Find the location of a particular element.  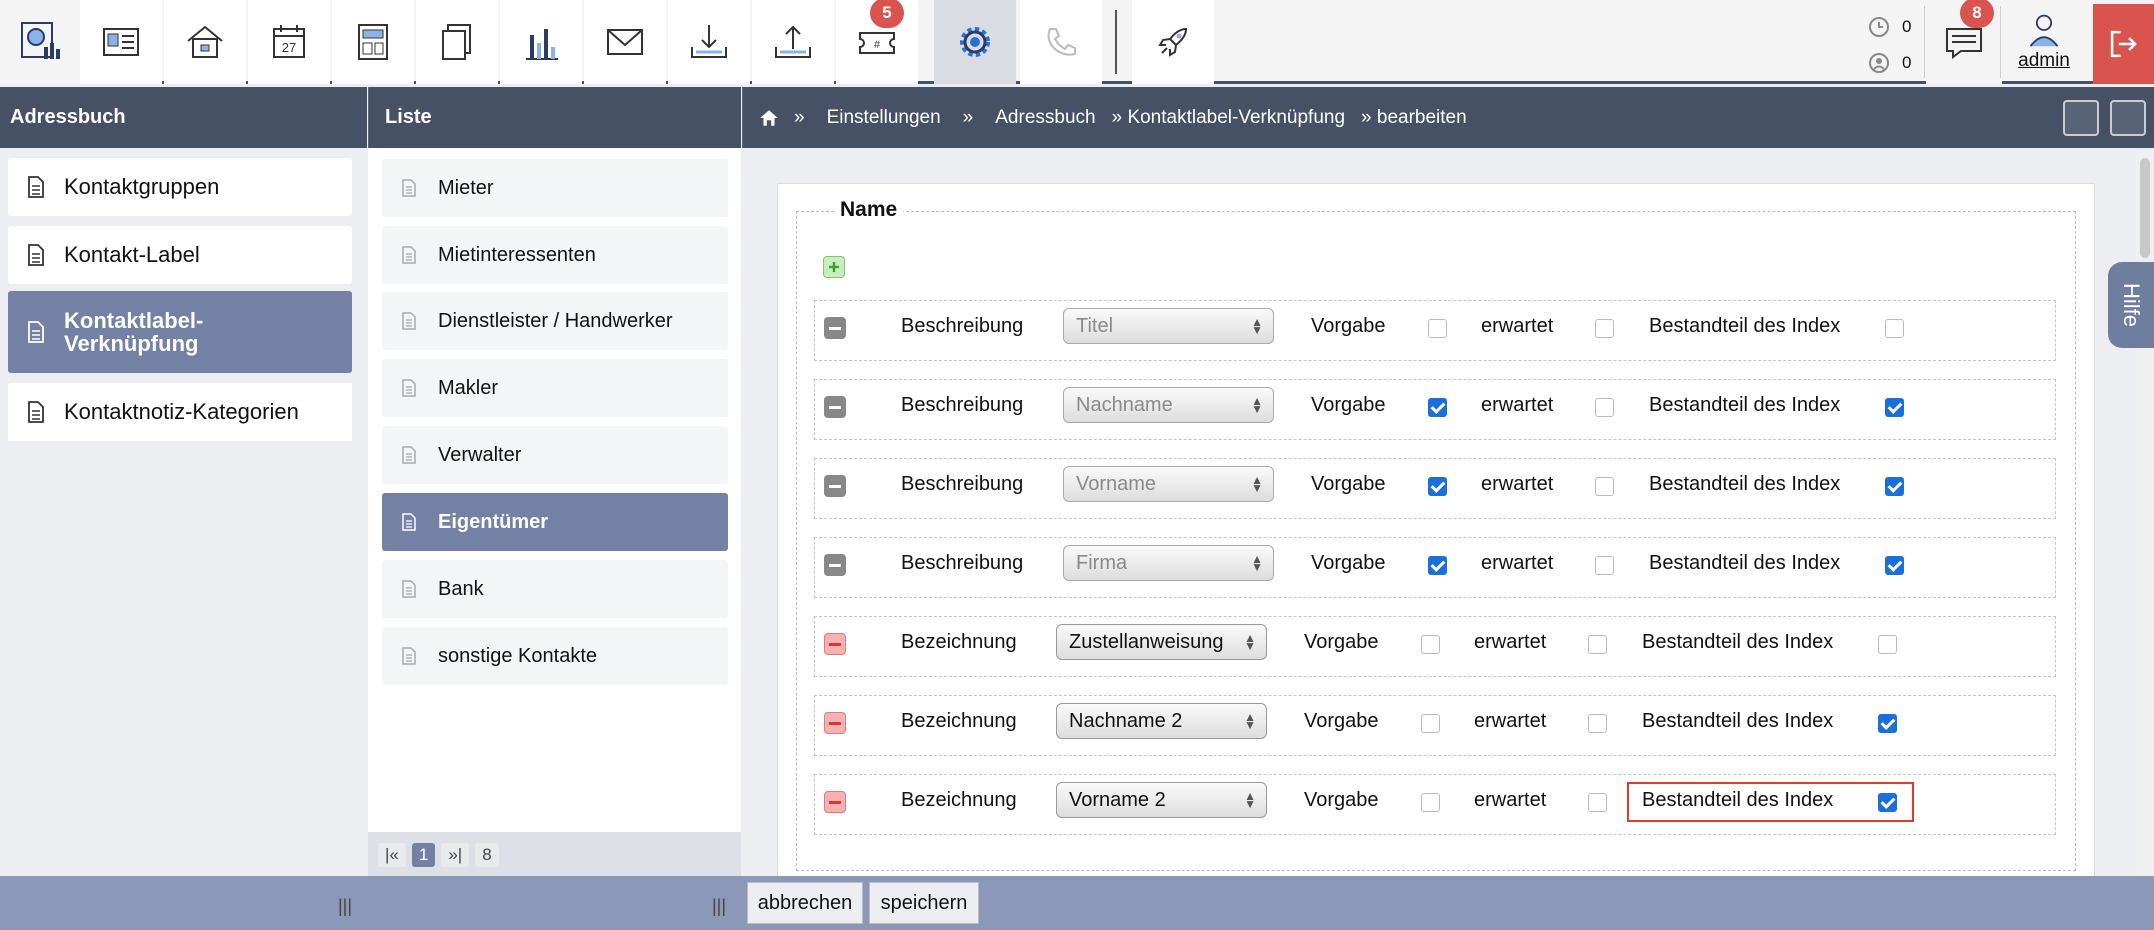

user-name: admin is located at coordinates (2044, 61).